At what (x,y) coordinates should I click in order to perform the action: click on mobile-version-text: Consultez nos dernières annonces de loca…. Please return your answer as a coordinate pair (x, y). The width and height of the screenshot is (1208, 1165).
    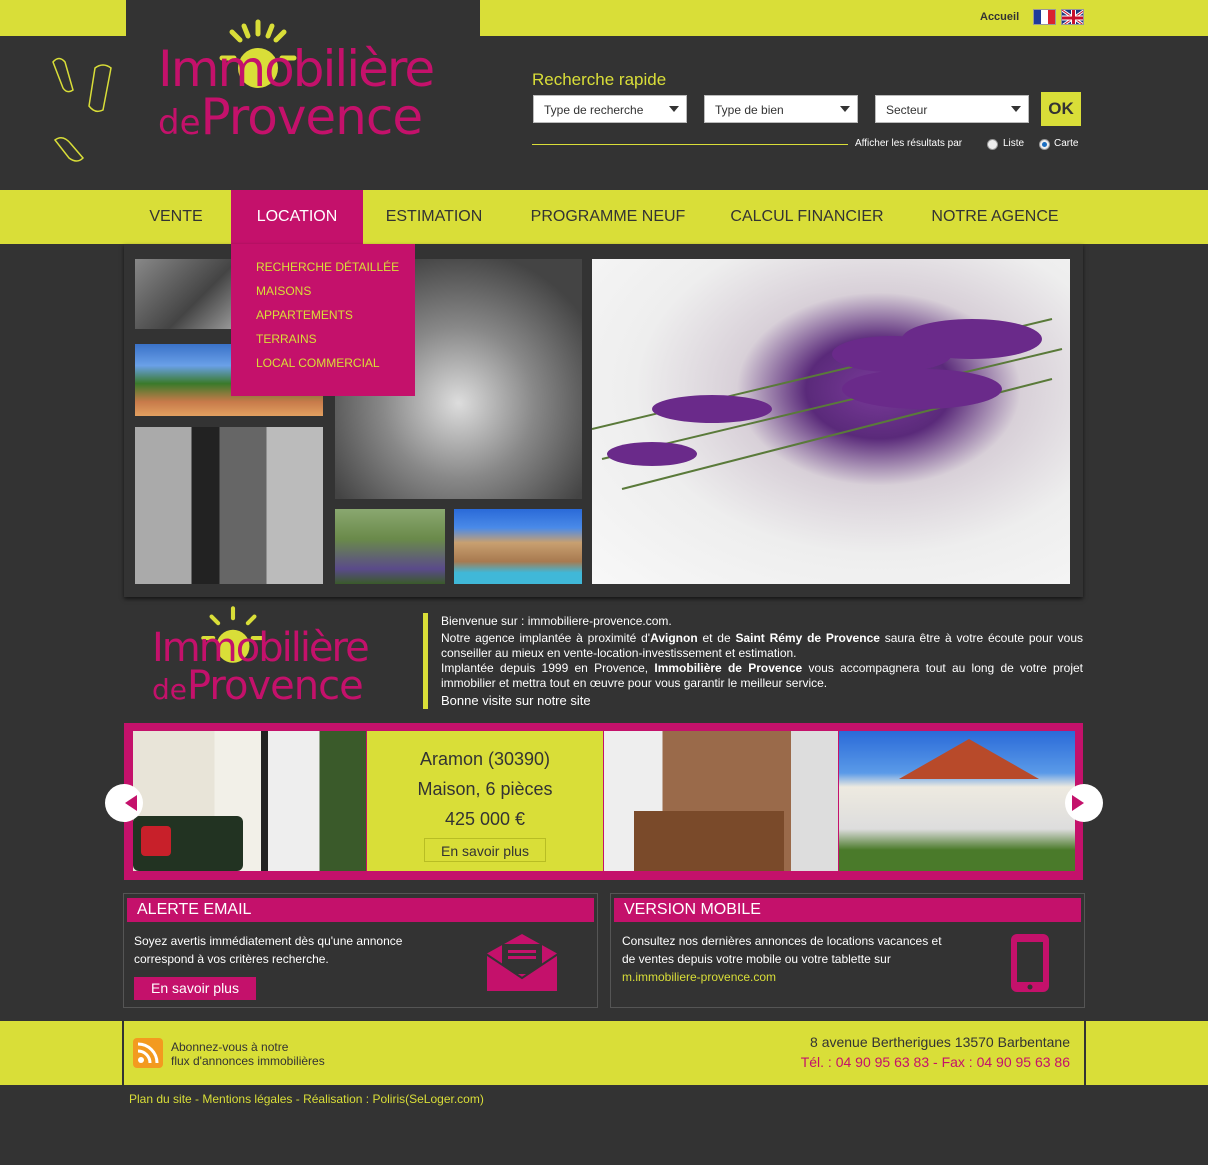
    Looking at the image, I should click on (782, 959).